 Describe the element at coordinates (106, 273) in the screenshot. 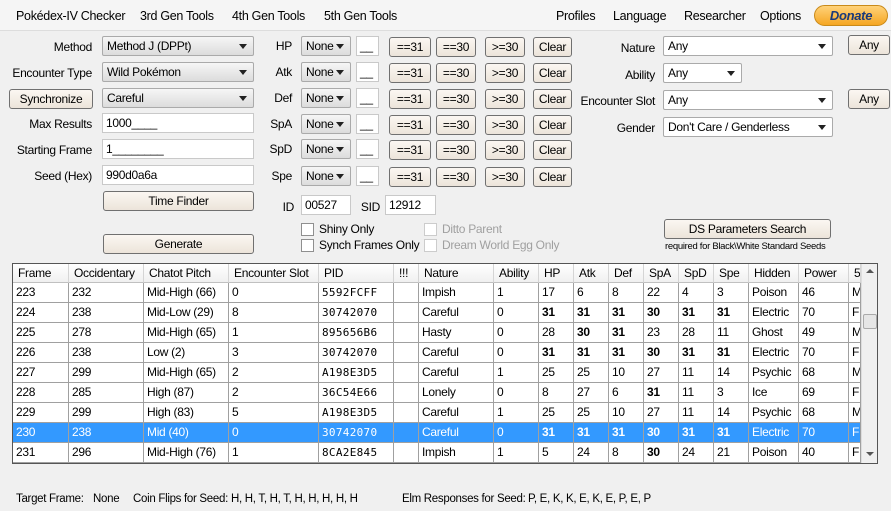

I see `column-header-occidentary: Occidentary` at that location.